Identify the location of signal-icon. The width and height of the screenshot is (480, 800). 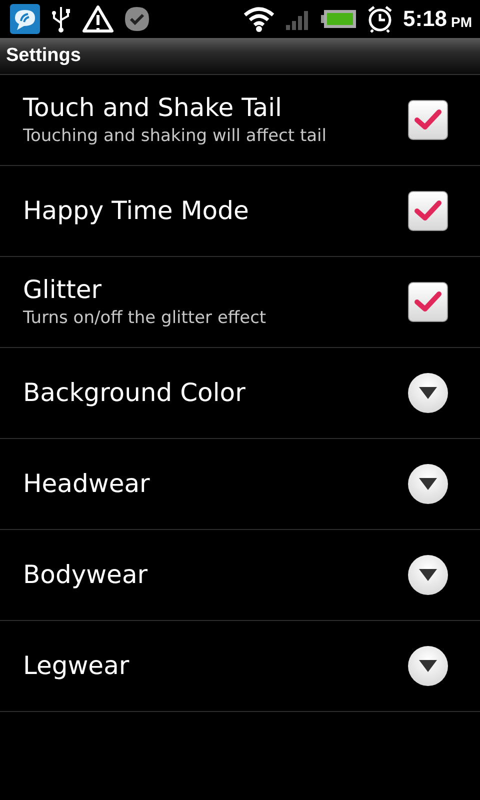
(297, 19).